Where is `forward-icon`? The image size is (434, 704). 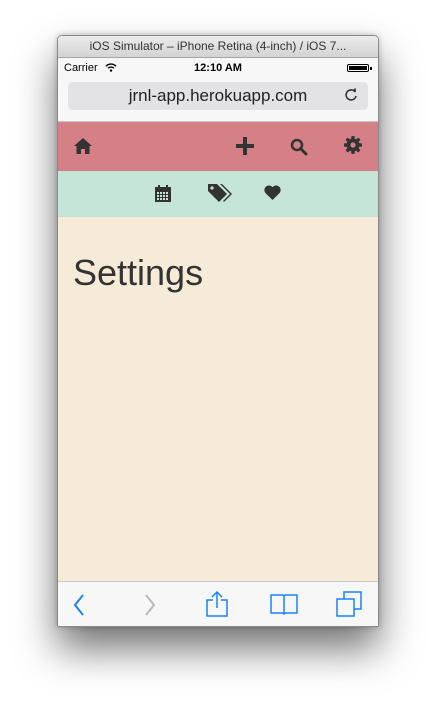
forward-icon is located at coordinates (150, 605).